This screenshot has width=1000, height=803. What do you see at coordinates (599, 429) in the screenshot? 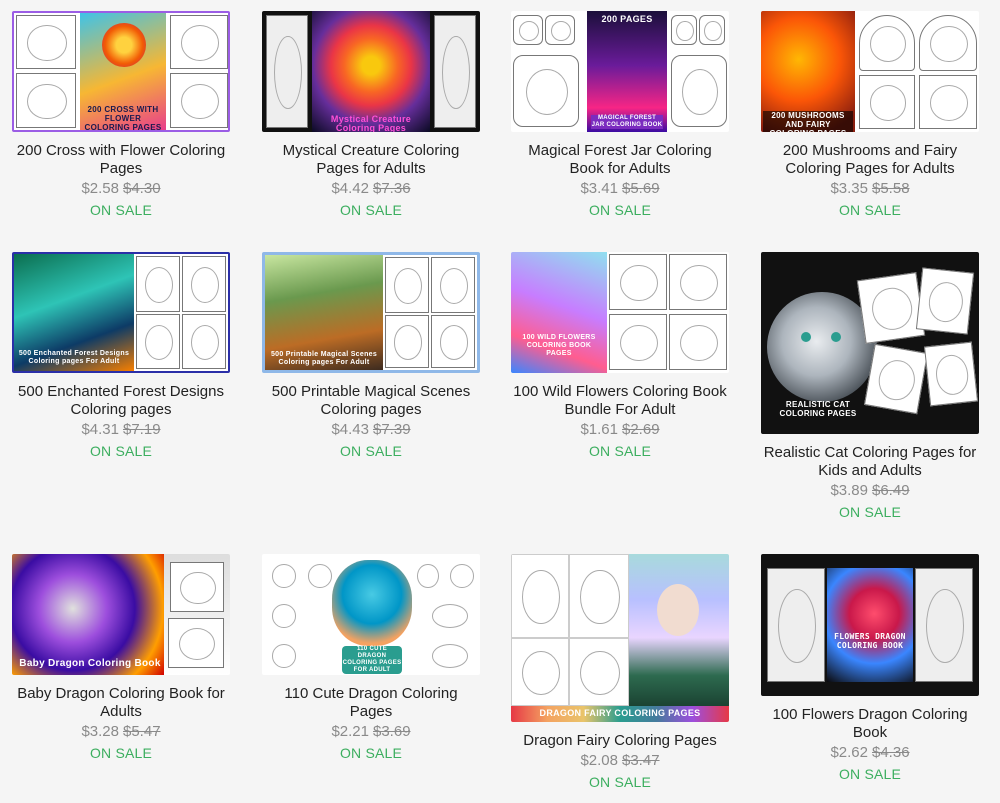
I see `sale-price: $1.61` at bounding box center [599, 429].